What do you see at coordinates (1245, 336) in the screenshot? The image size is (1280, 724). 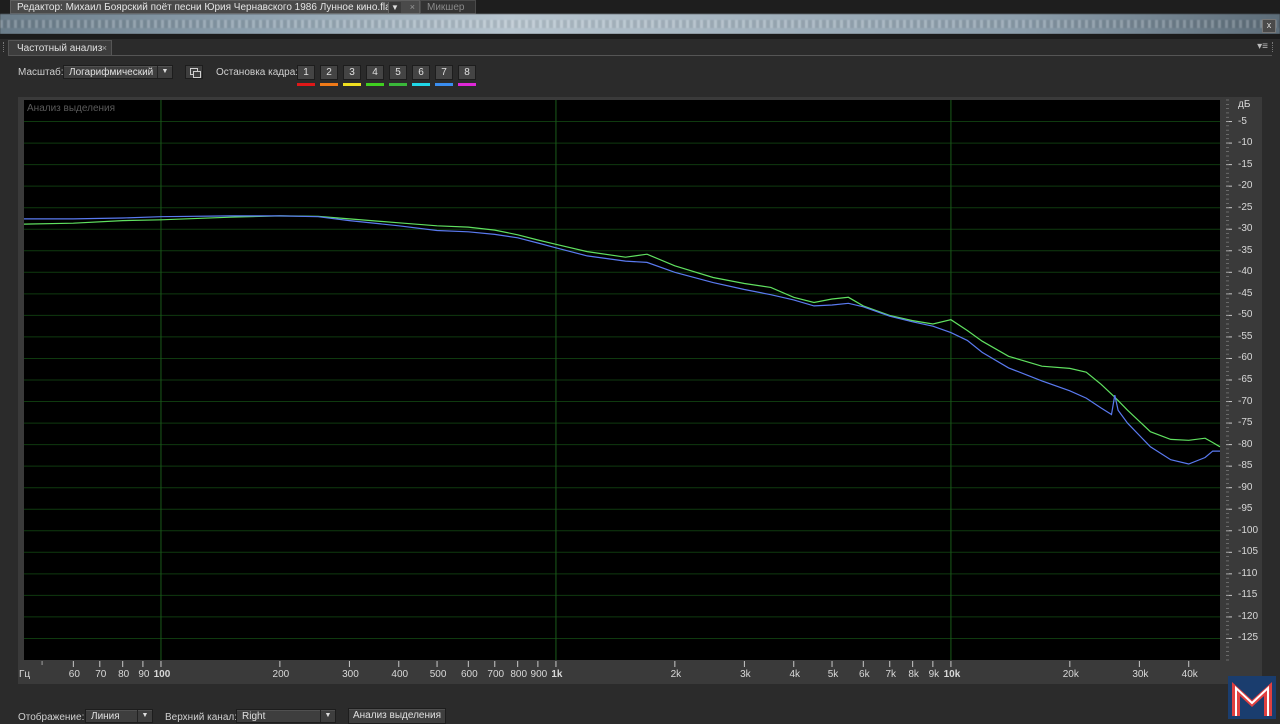 I see `y-tick-label: -55` at bounding box center [1245, 336].